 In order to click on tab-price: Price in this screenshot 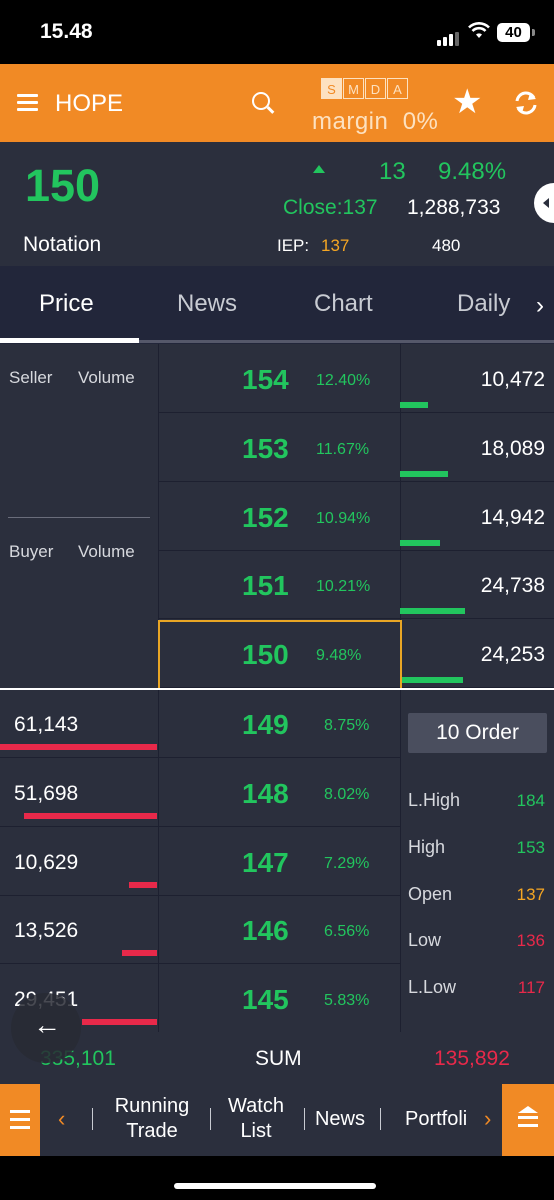, I will do `click(66, 304)`.